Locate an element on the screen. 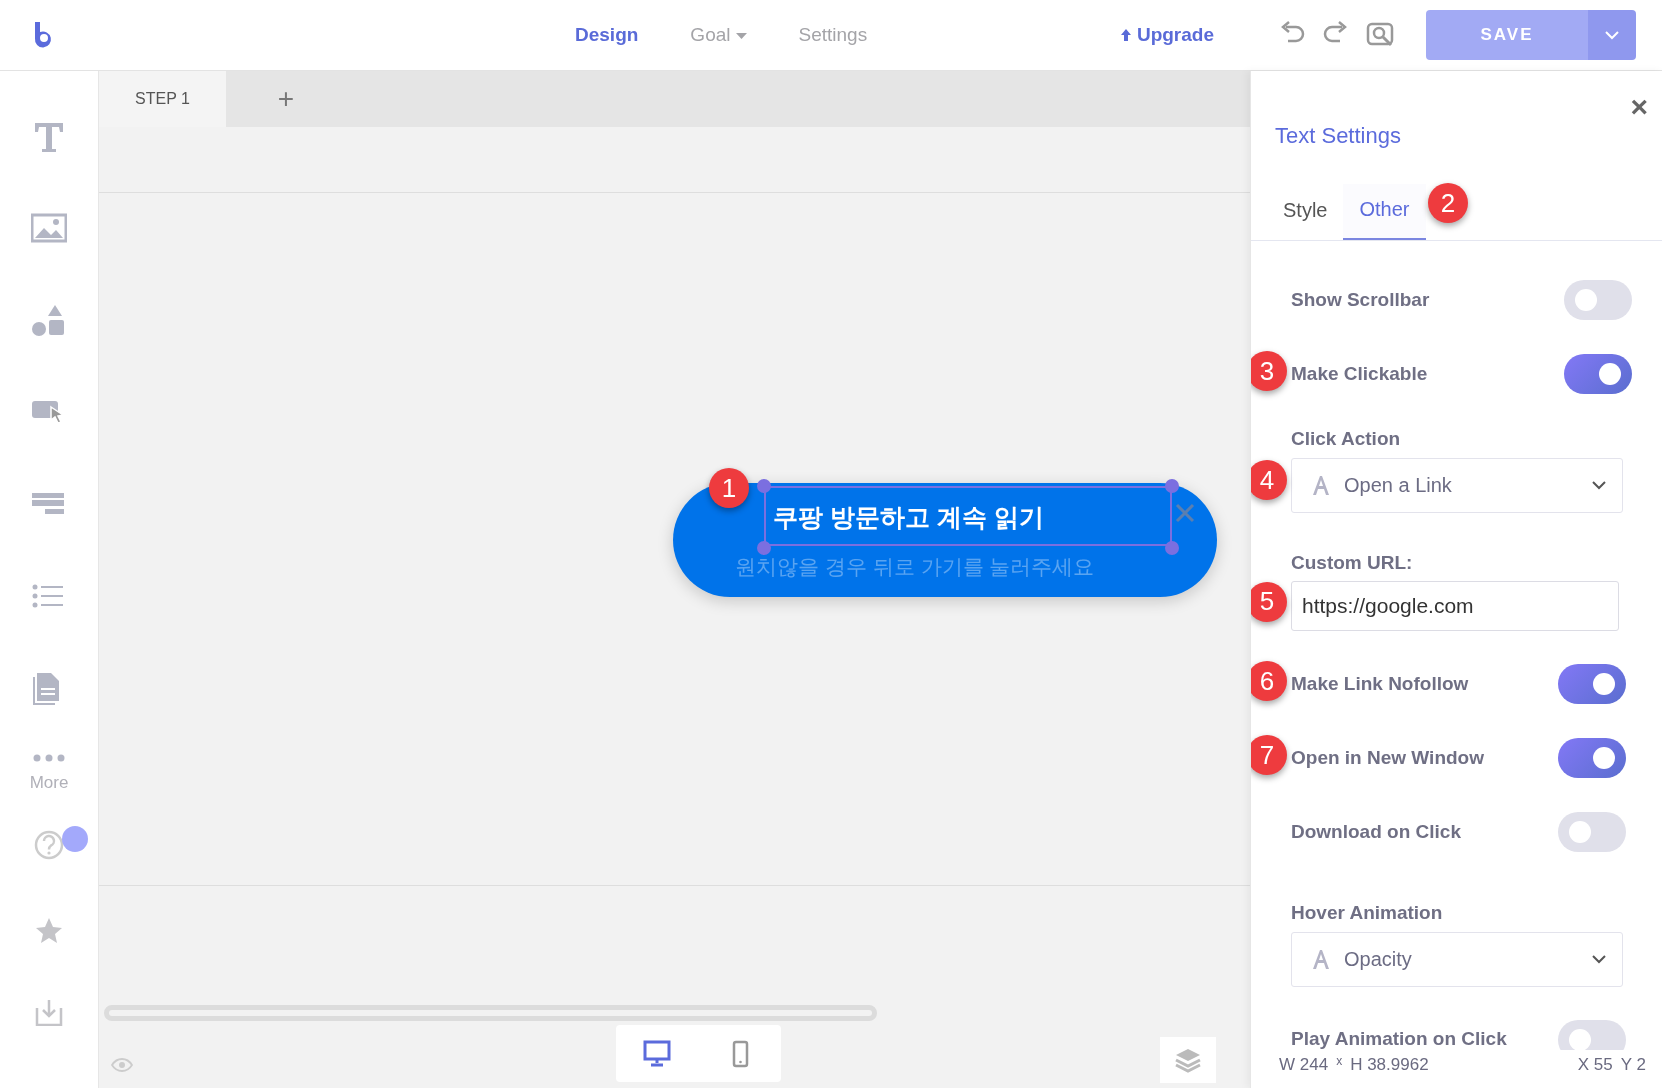  layers-icon is located at coordinates (1188, 1060).